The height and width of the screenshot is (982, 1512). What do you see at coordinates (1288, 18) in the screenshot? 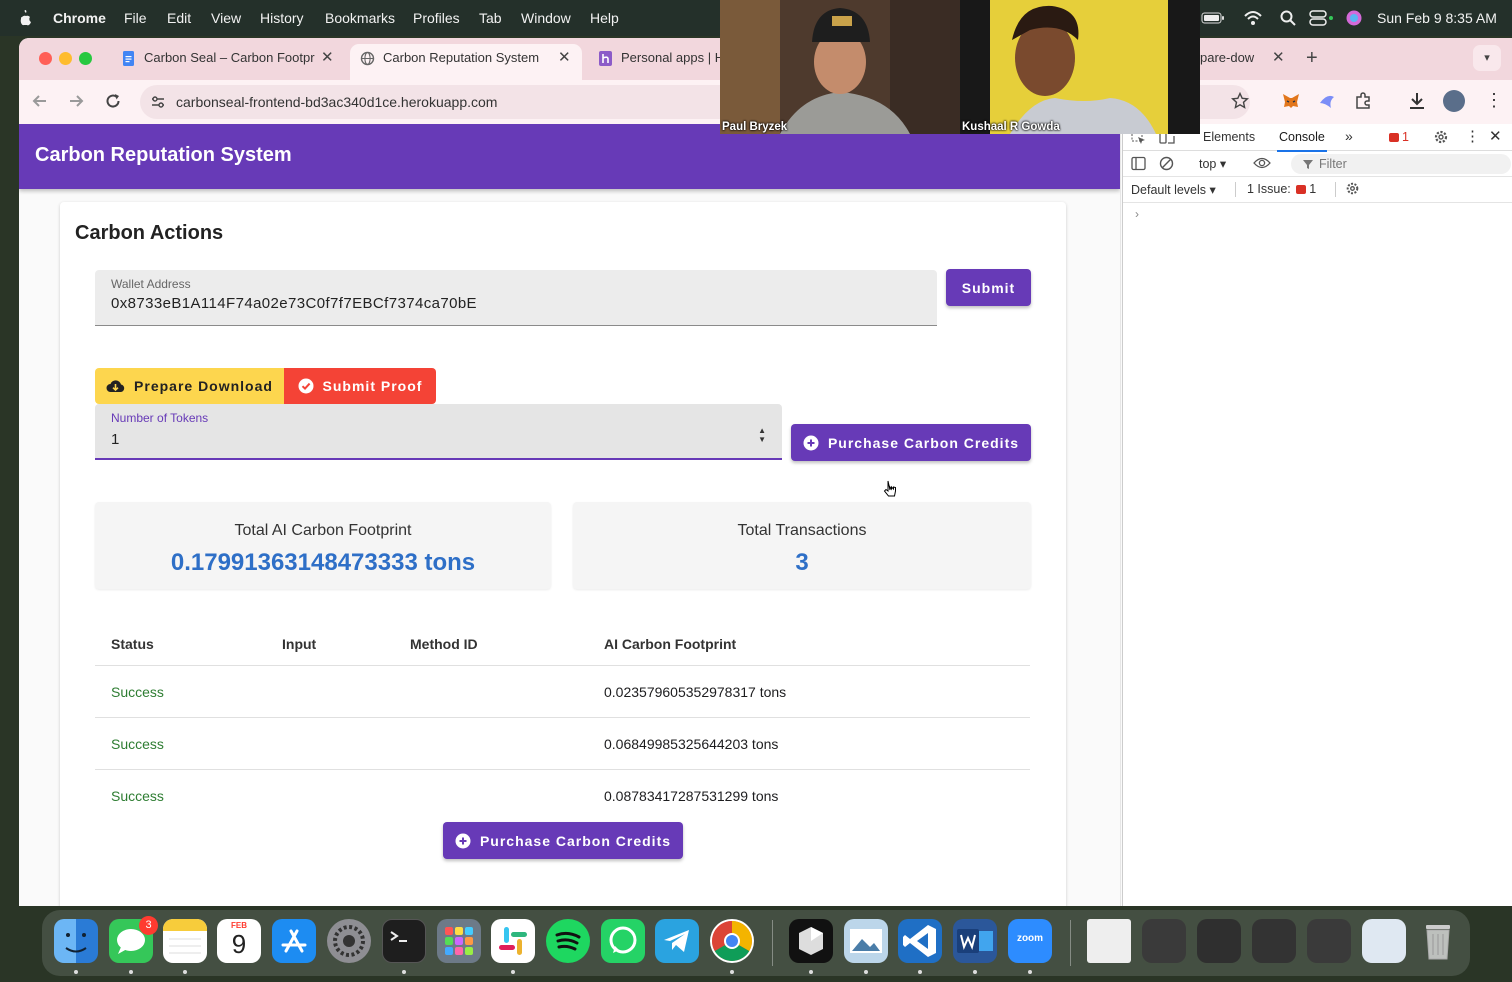
I see `spotlight-search-icon` at bounding box center [1288, 18].